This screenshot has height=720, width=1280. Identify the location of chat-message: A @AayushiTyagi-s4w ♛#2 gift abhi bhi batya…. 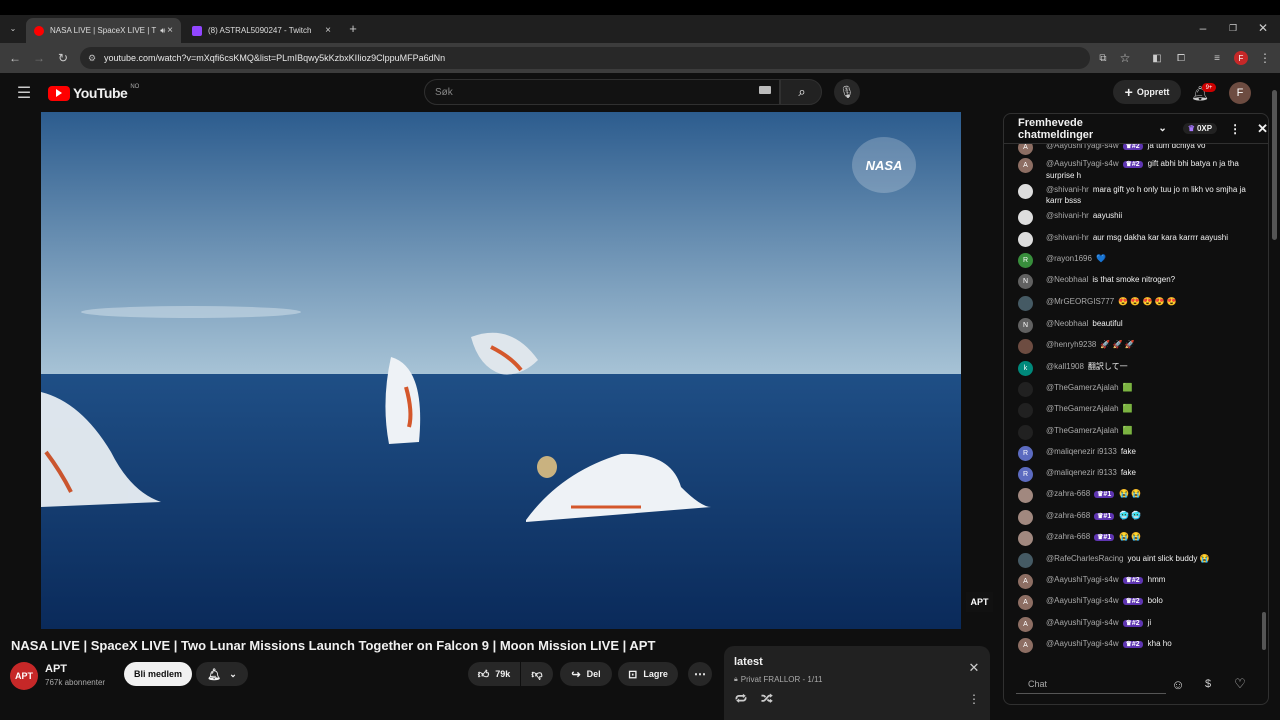
(1138, 169).